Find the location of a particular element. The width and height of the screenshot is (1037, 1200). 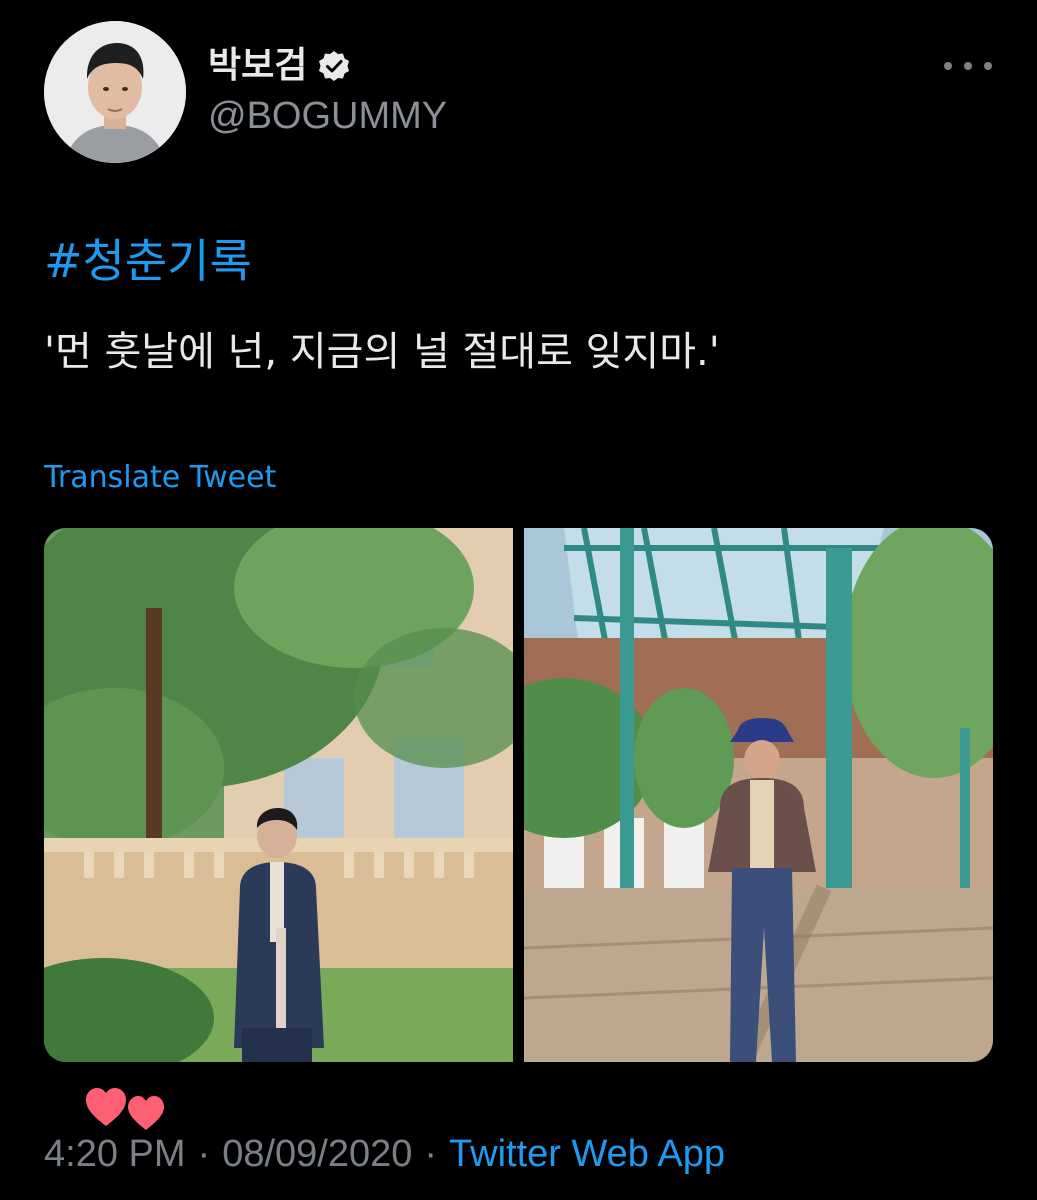

translate-tweet-link: Translate Tweet is located at coordinates (160, 478).